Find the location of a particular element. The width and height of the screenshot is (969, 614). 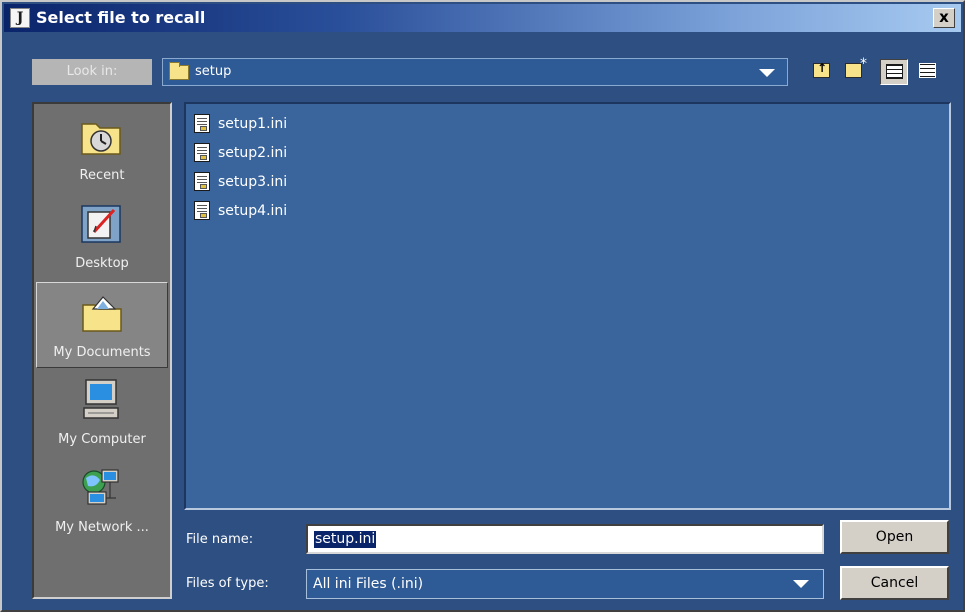

place-label: My Computer is located at coordinates (102, 439).